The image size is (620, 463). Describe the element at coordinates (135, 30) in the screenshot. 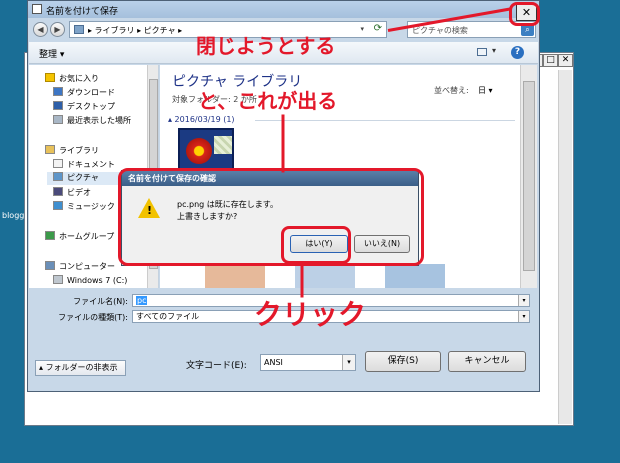

I see `address-path: ▸ ライブラリ ▸ ピクチャ ▸` at that location.